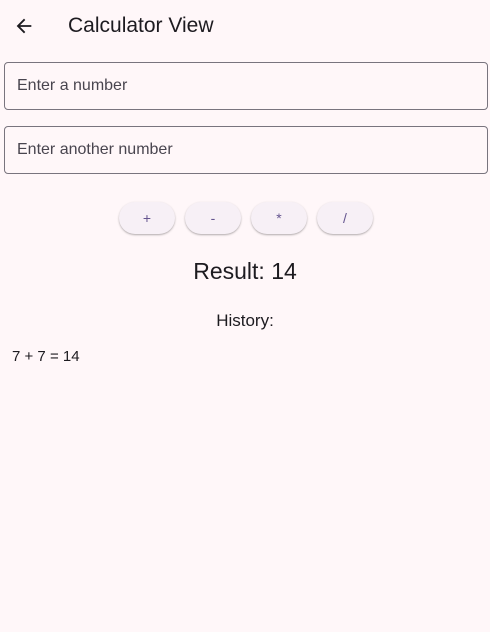 This screenshot has width=490, height=632. I want to click on back-button, so click(24, 26).